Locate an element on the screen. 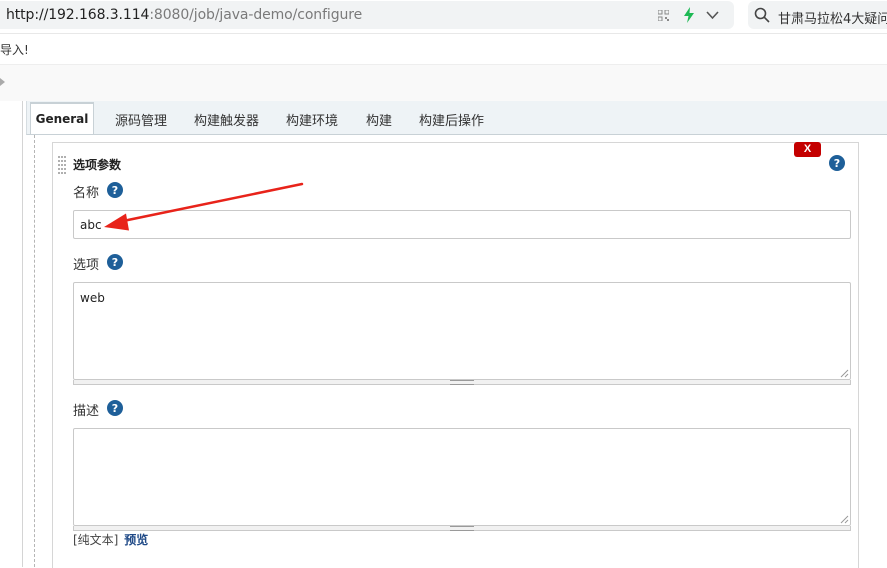  description-resize-bar is located at coordinates (462, 528).